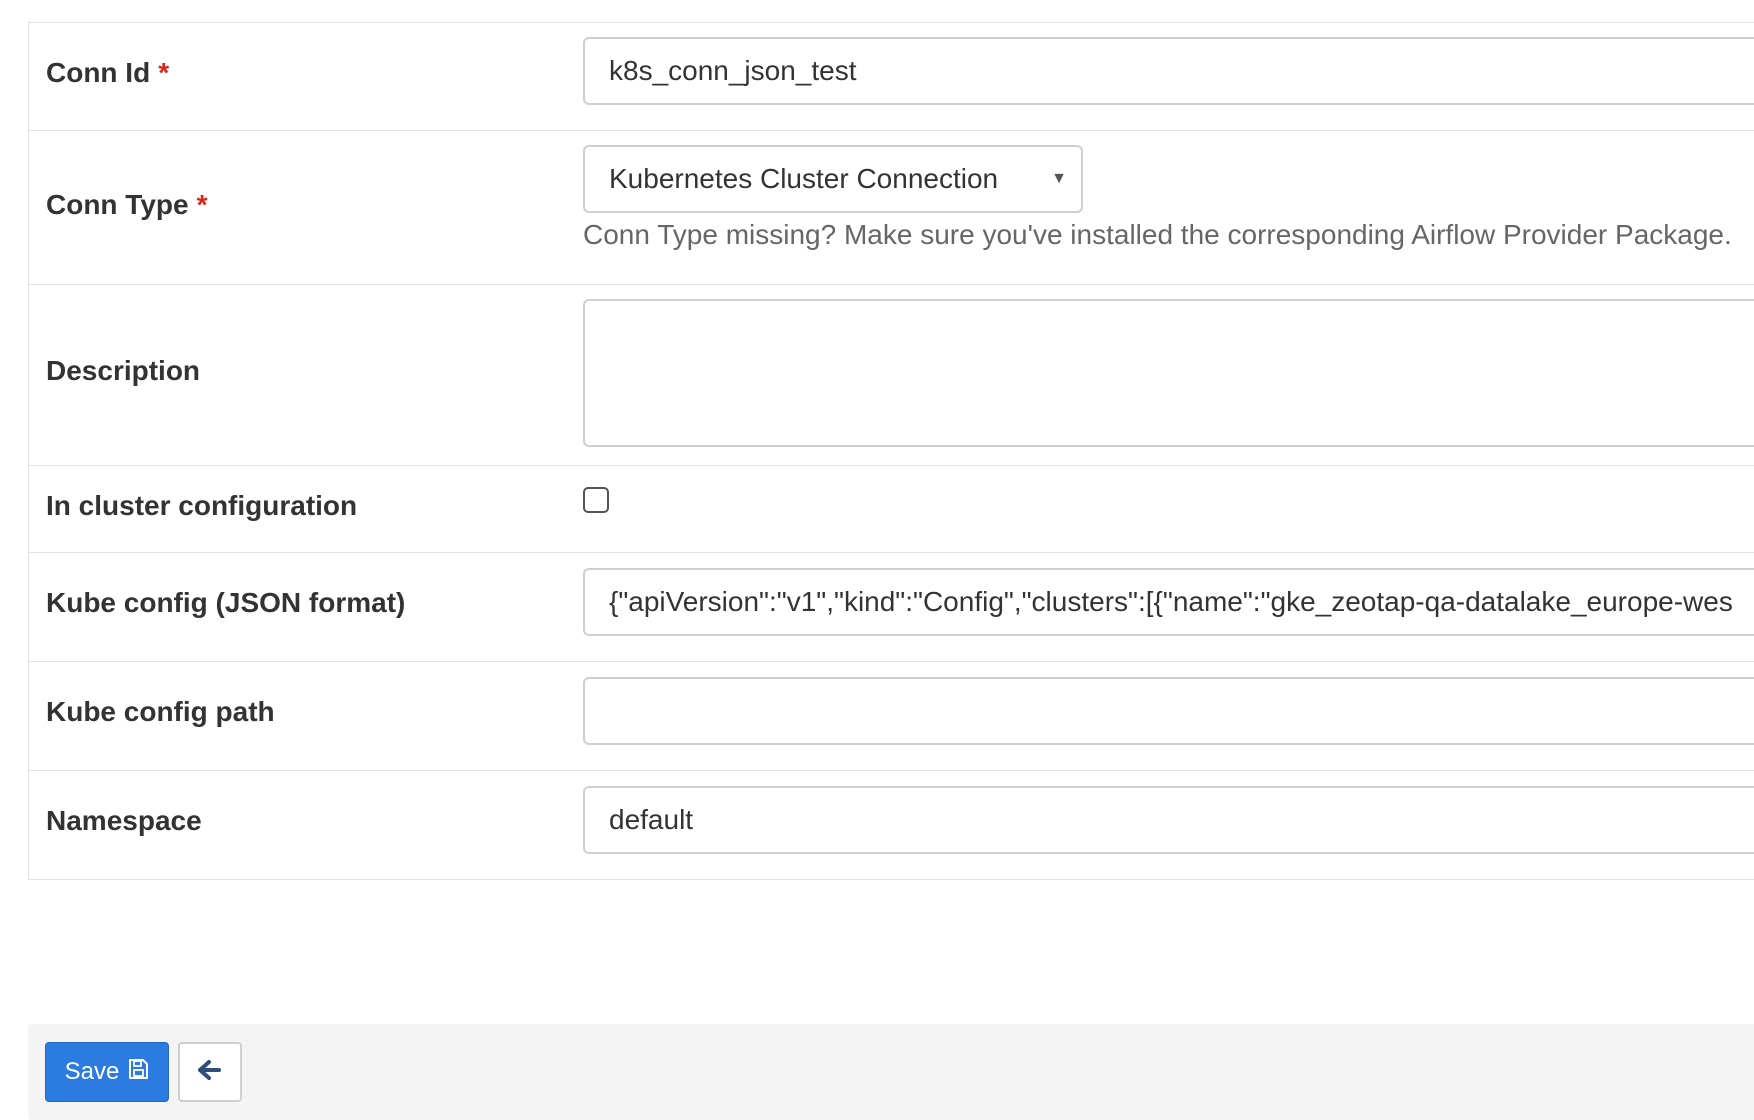 This screenshot has height=1120, width=1754. What do you see at coordinates (804, 178) in the screenshot?
I see `conn-type-selected-value: Kubernetes Cluster Connection` at bounding box center [804, 178].